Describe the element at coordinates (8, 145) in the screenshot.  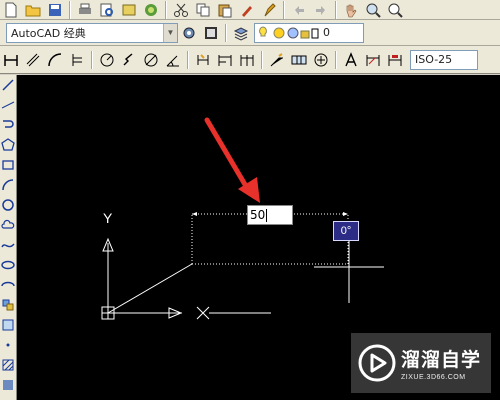
I see `polygon-icon` at that location.